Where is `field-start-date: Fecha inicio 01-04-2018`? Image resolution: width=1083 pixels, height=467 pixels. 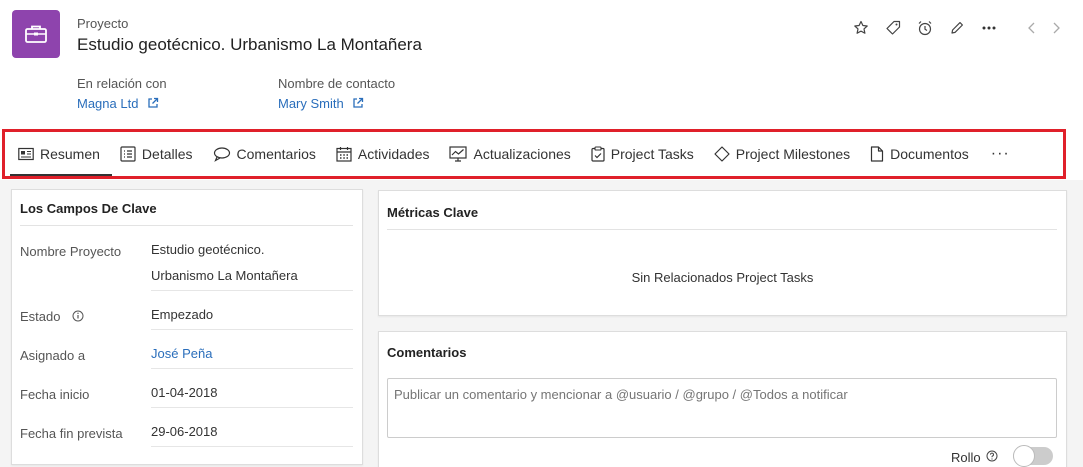
field-start-date: Fecha inicio 01-04-2018 is located at coordinates (186, 395).